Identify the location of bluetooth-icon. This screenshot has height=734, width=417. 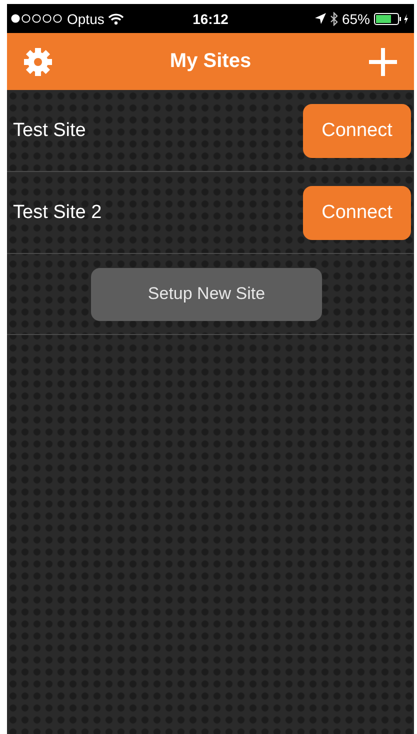
(334, 19).